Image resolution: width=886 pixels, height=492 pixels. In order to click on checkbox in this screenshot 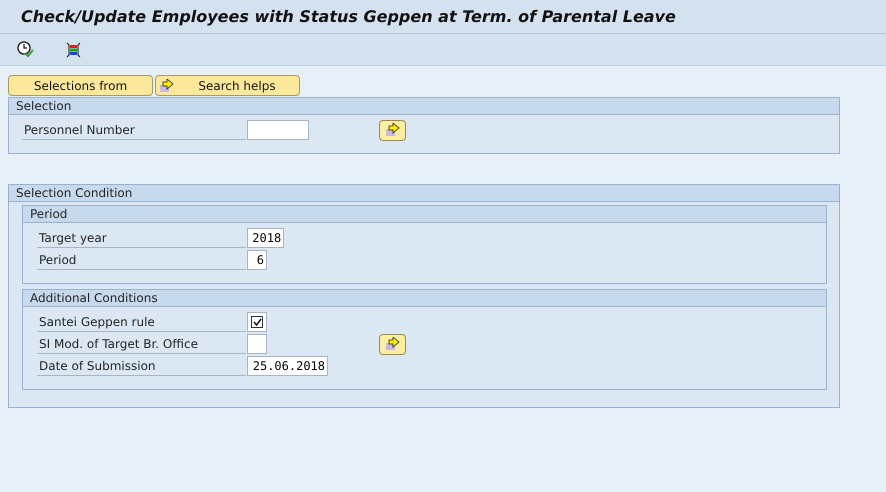, I will do `click(257, 322)`.